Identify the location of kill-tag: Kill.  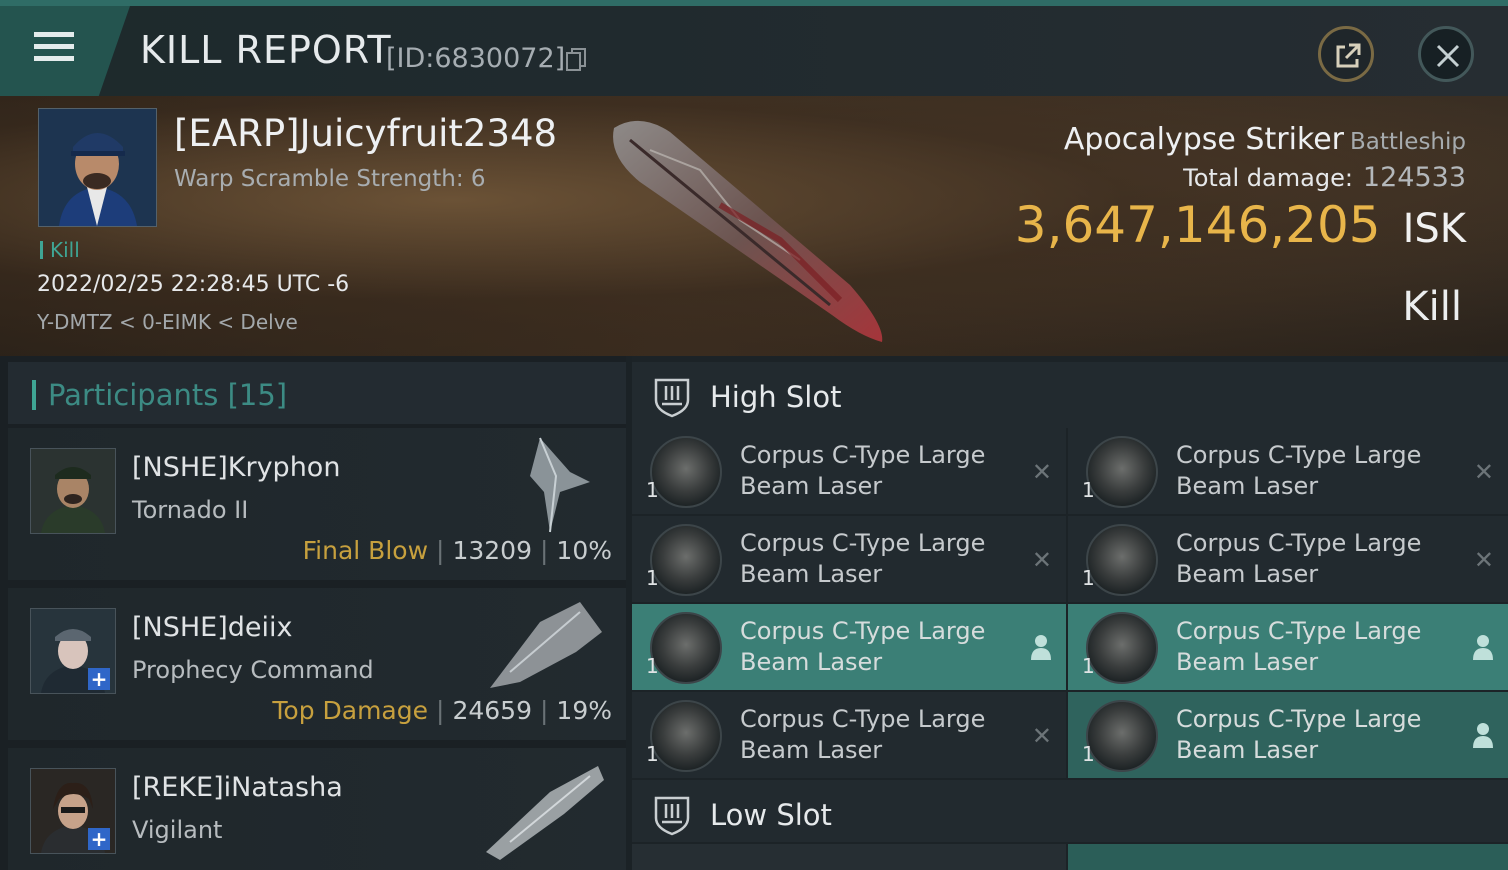
(60, 250).